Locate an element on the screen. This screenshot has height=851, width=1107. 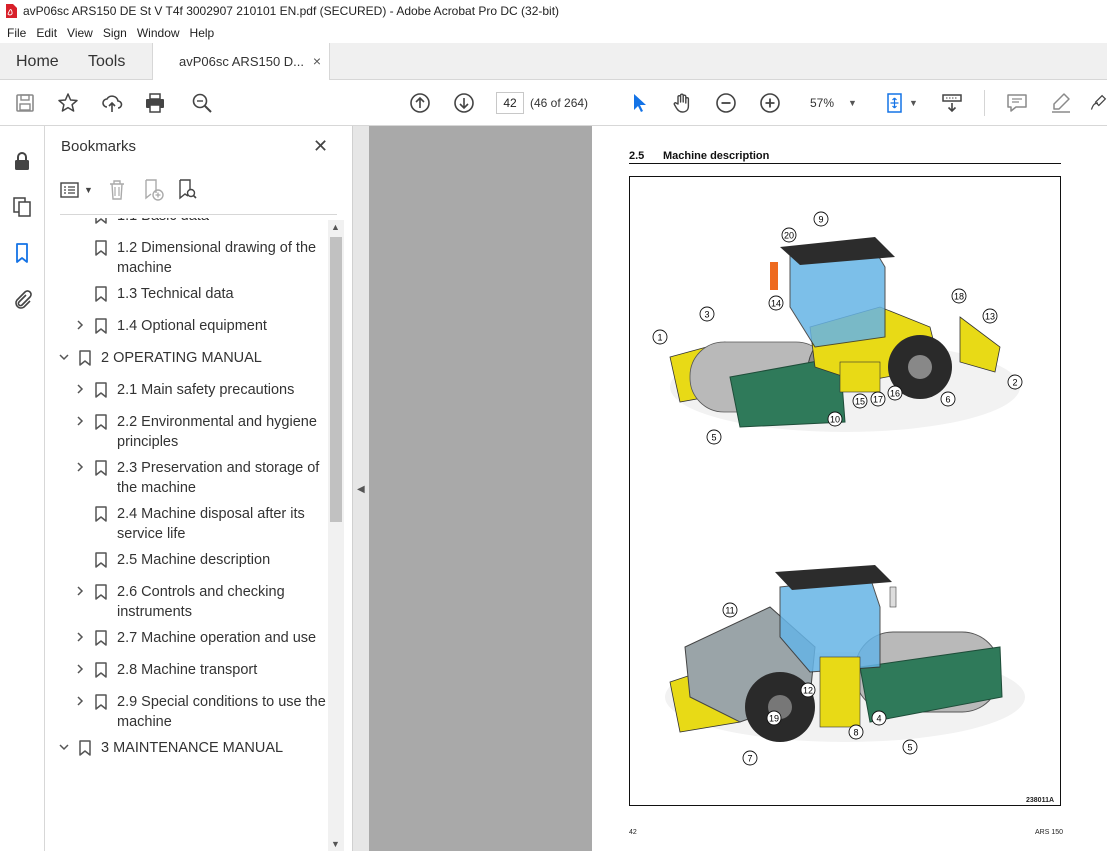
svg-text: 13 is located at coordinates (990, 317).